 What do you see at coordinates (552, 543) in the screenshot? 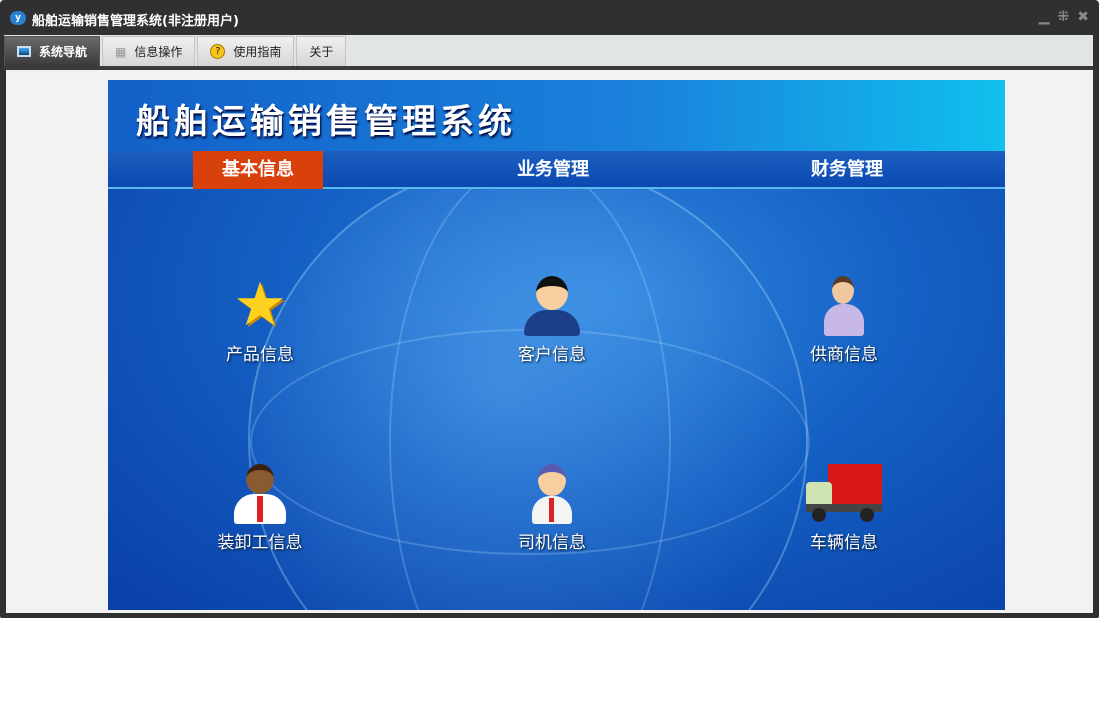
I see `item-label: 司机信息` at bounding box center [552, 543].